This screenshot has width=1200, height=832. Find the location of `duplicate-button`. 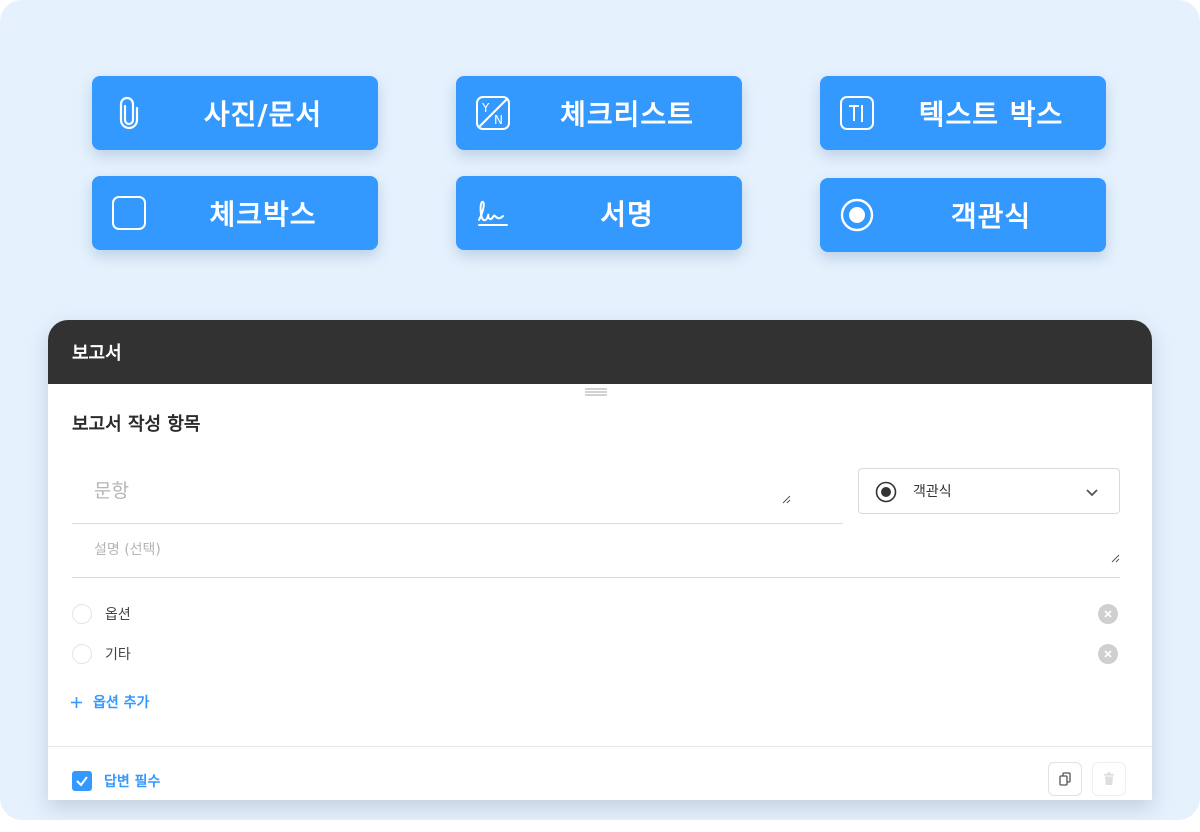

duplicate-button is located at coordinates (1065, 779).